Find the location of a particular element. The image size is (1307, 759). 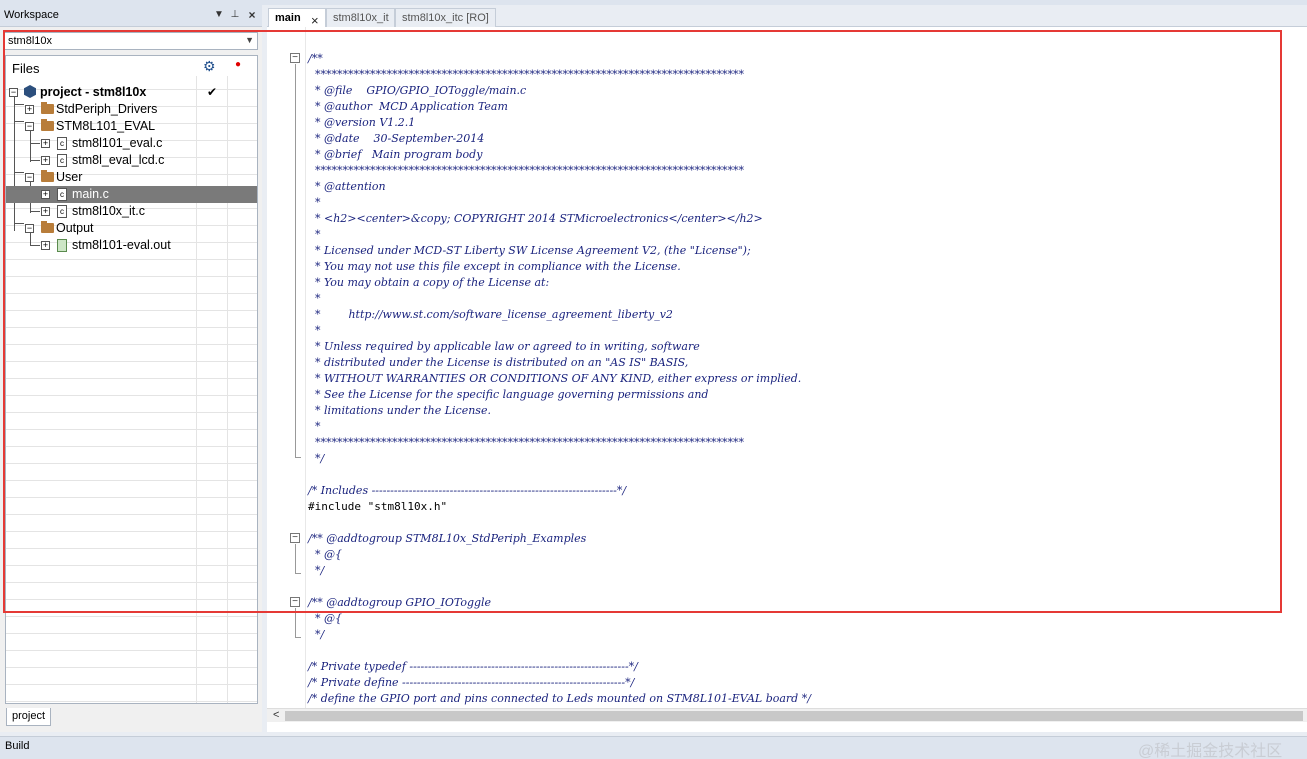

tree-item-stm8l10x-it-c: + c stm8l10x_it.c is located at coordinates (131, 211).